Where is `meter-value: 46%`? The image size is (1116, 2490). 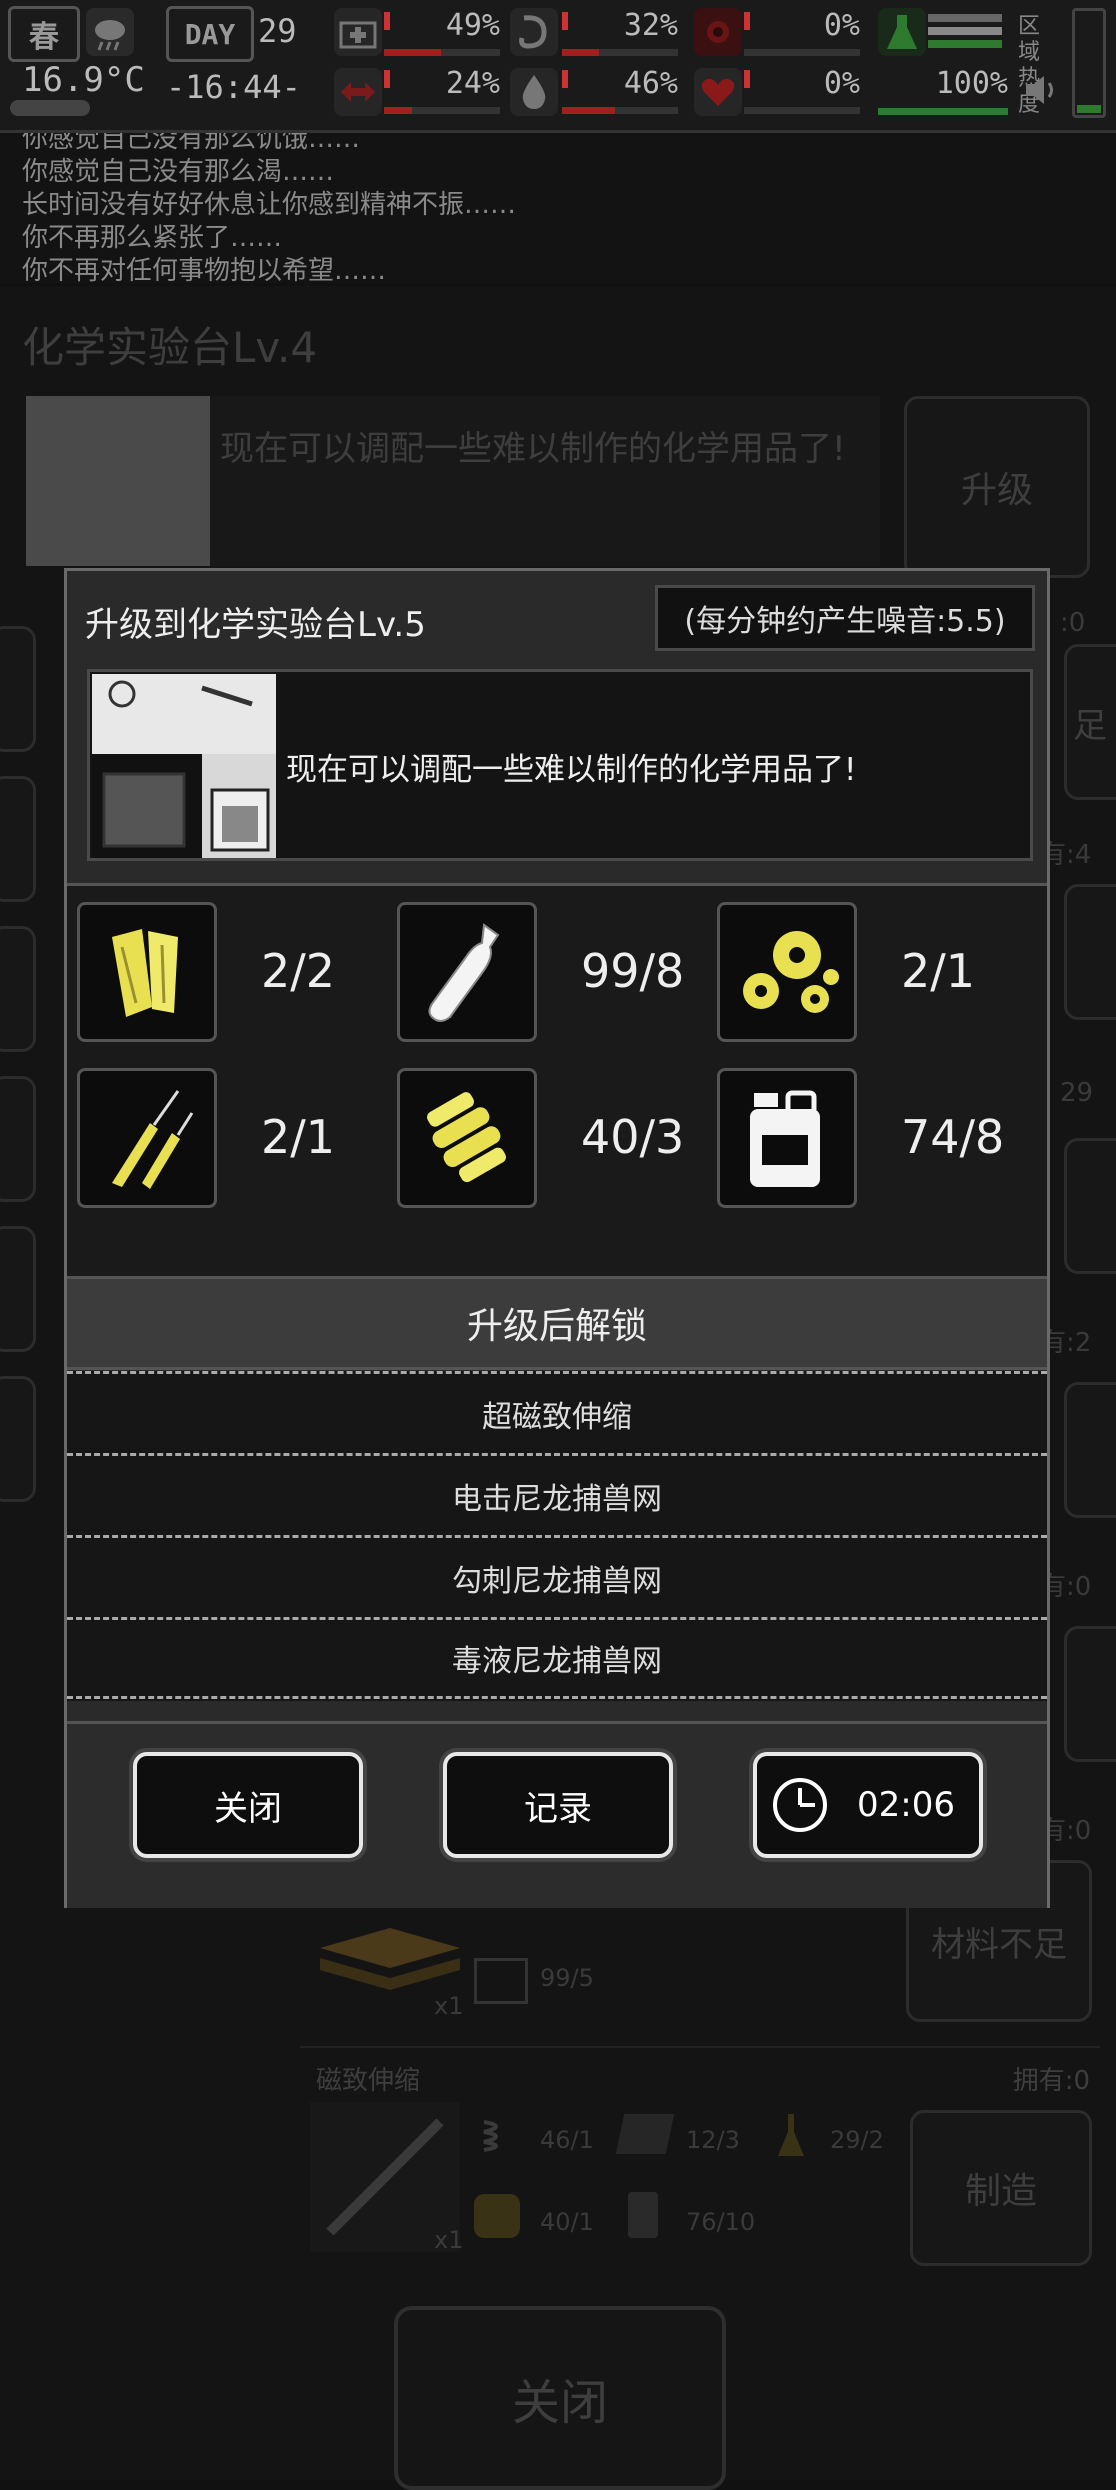 meter-value: 46% is located at coordinates (650, 83).